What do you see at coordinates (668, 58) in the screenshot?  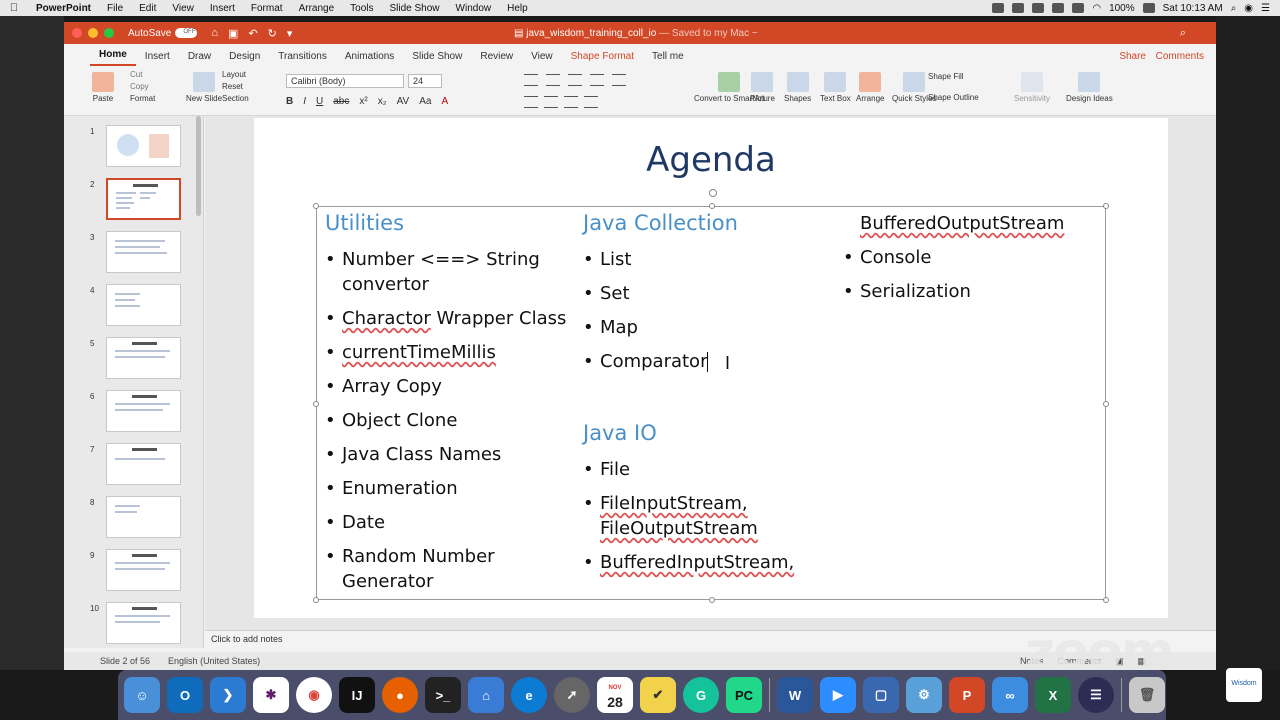 I see `tab-tell-me: Tell me` at bounding box center [668, 58].